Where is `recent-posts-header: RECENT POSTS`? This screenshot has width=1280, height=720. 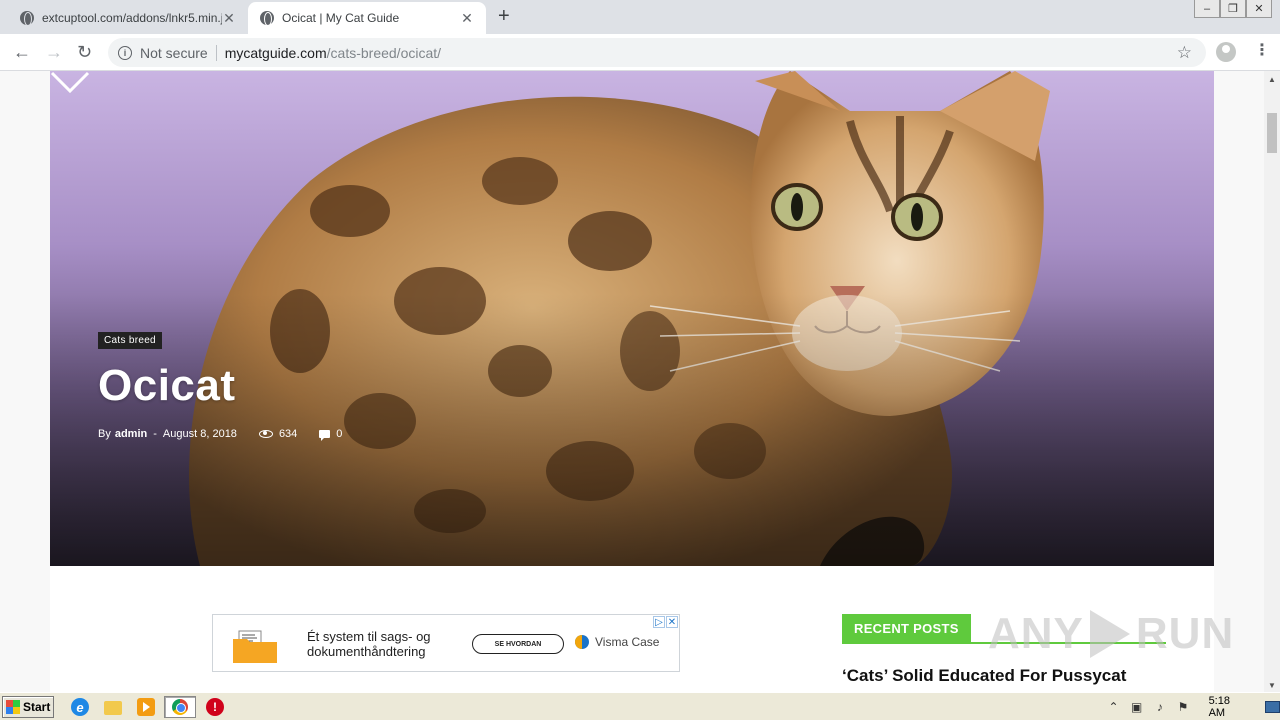 recent-posts-header: RECENT POSTS is located at coordinates (906, 628).